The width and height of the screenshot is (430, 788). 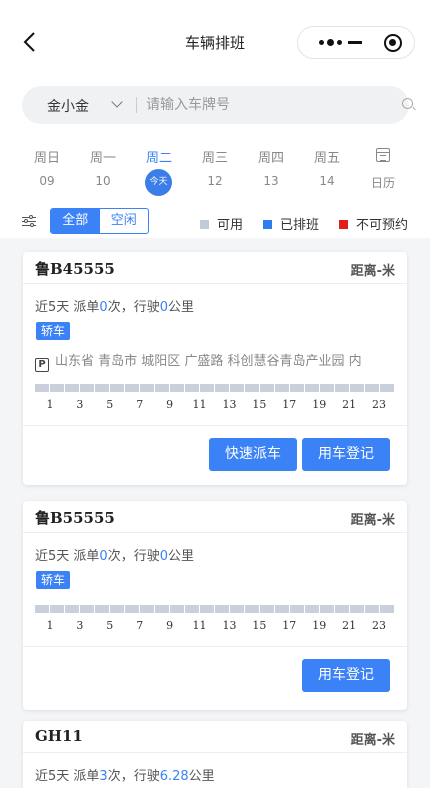 I want to click on date-label: 09, so click(x=47, y=181).